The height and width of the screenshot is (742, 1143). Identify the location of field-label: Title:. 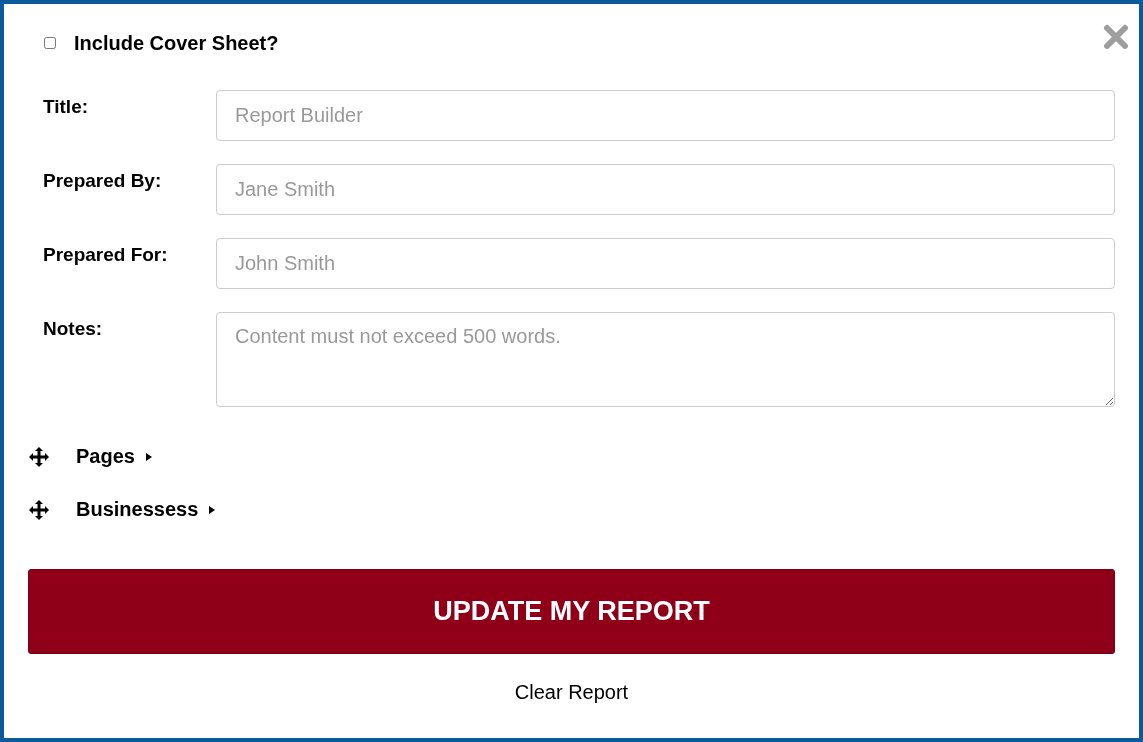
(66, 106).